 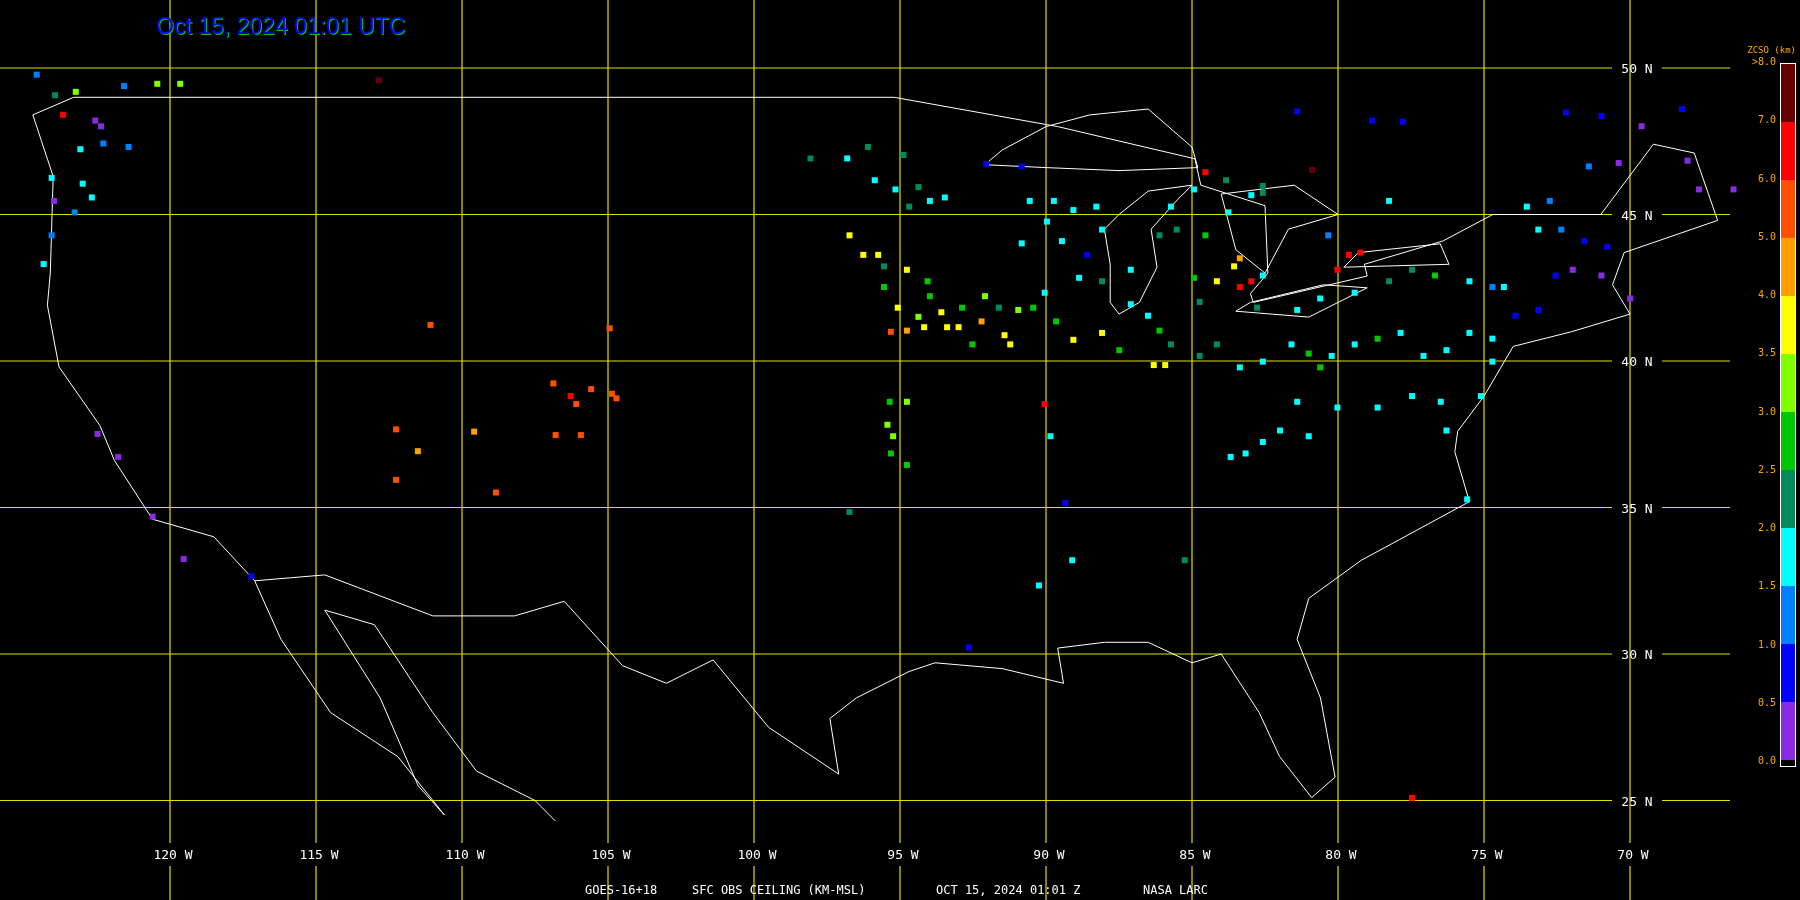 I want to click on latitude-label: 30 N, so click(x=1637, y=654).